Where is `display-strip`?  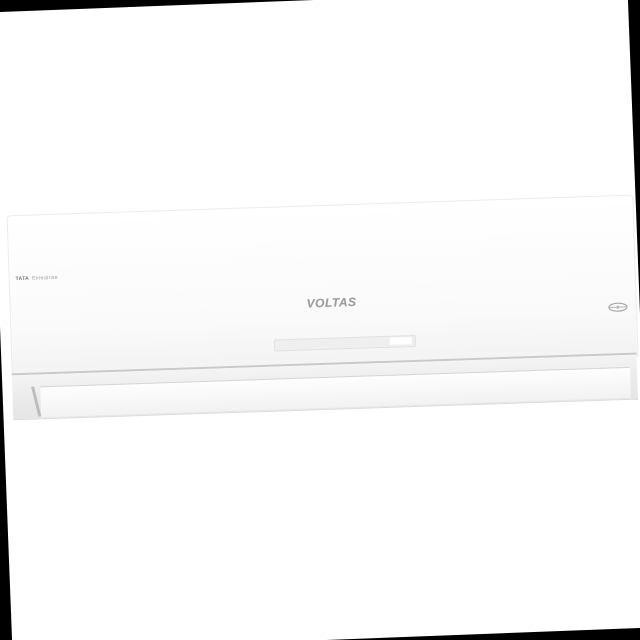 display-strip is located at coordinates (345, 343).